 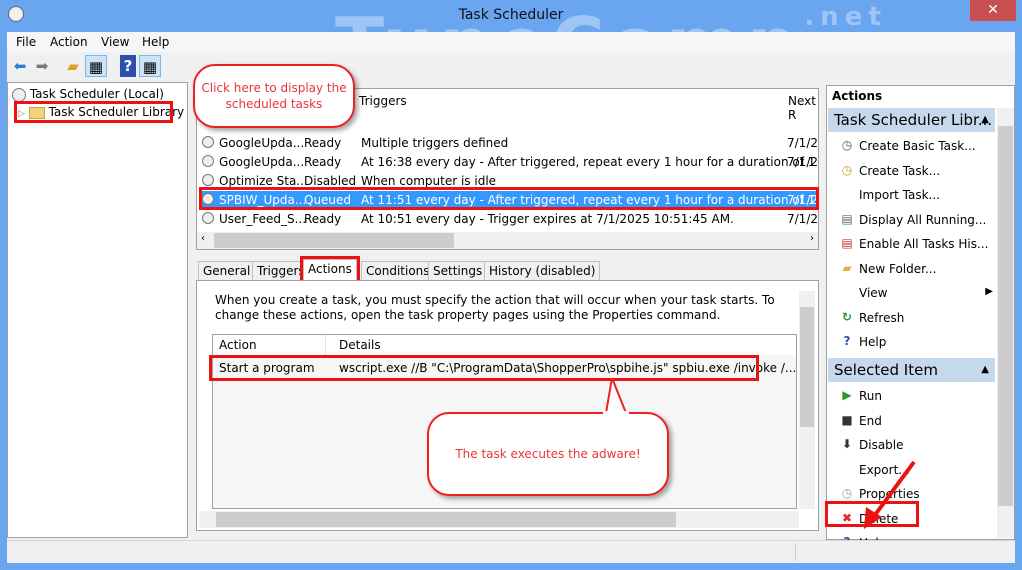 I want to click on action-run: ▶ Run, so click(x=914, y=396).